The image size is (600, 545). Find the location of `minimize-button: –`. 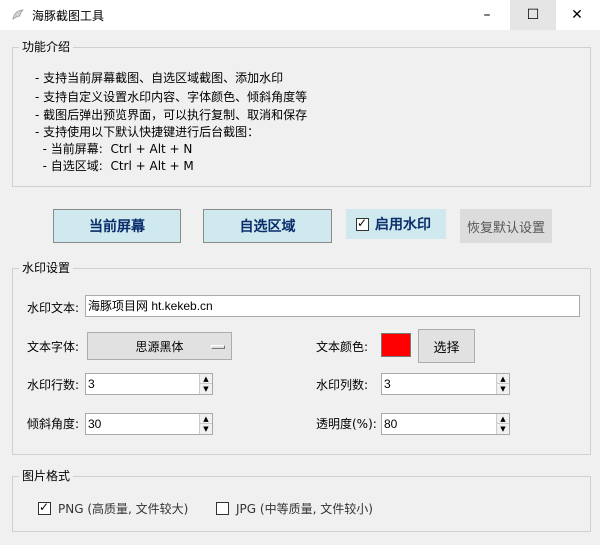

minimize-button: – is located at coordinates (487, 15).